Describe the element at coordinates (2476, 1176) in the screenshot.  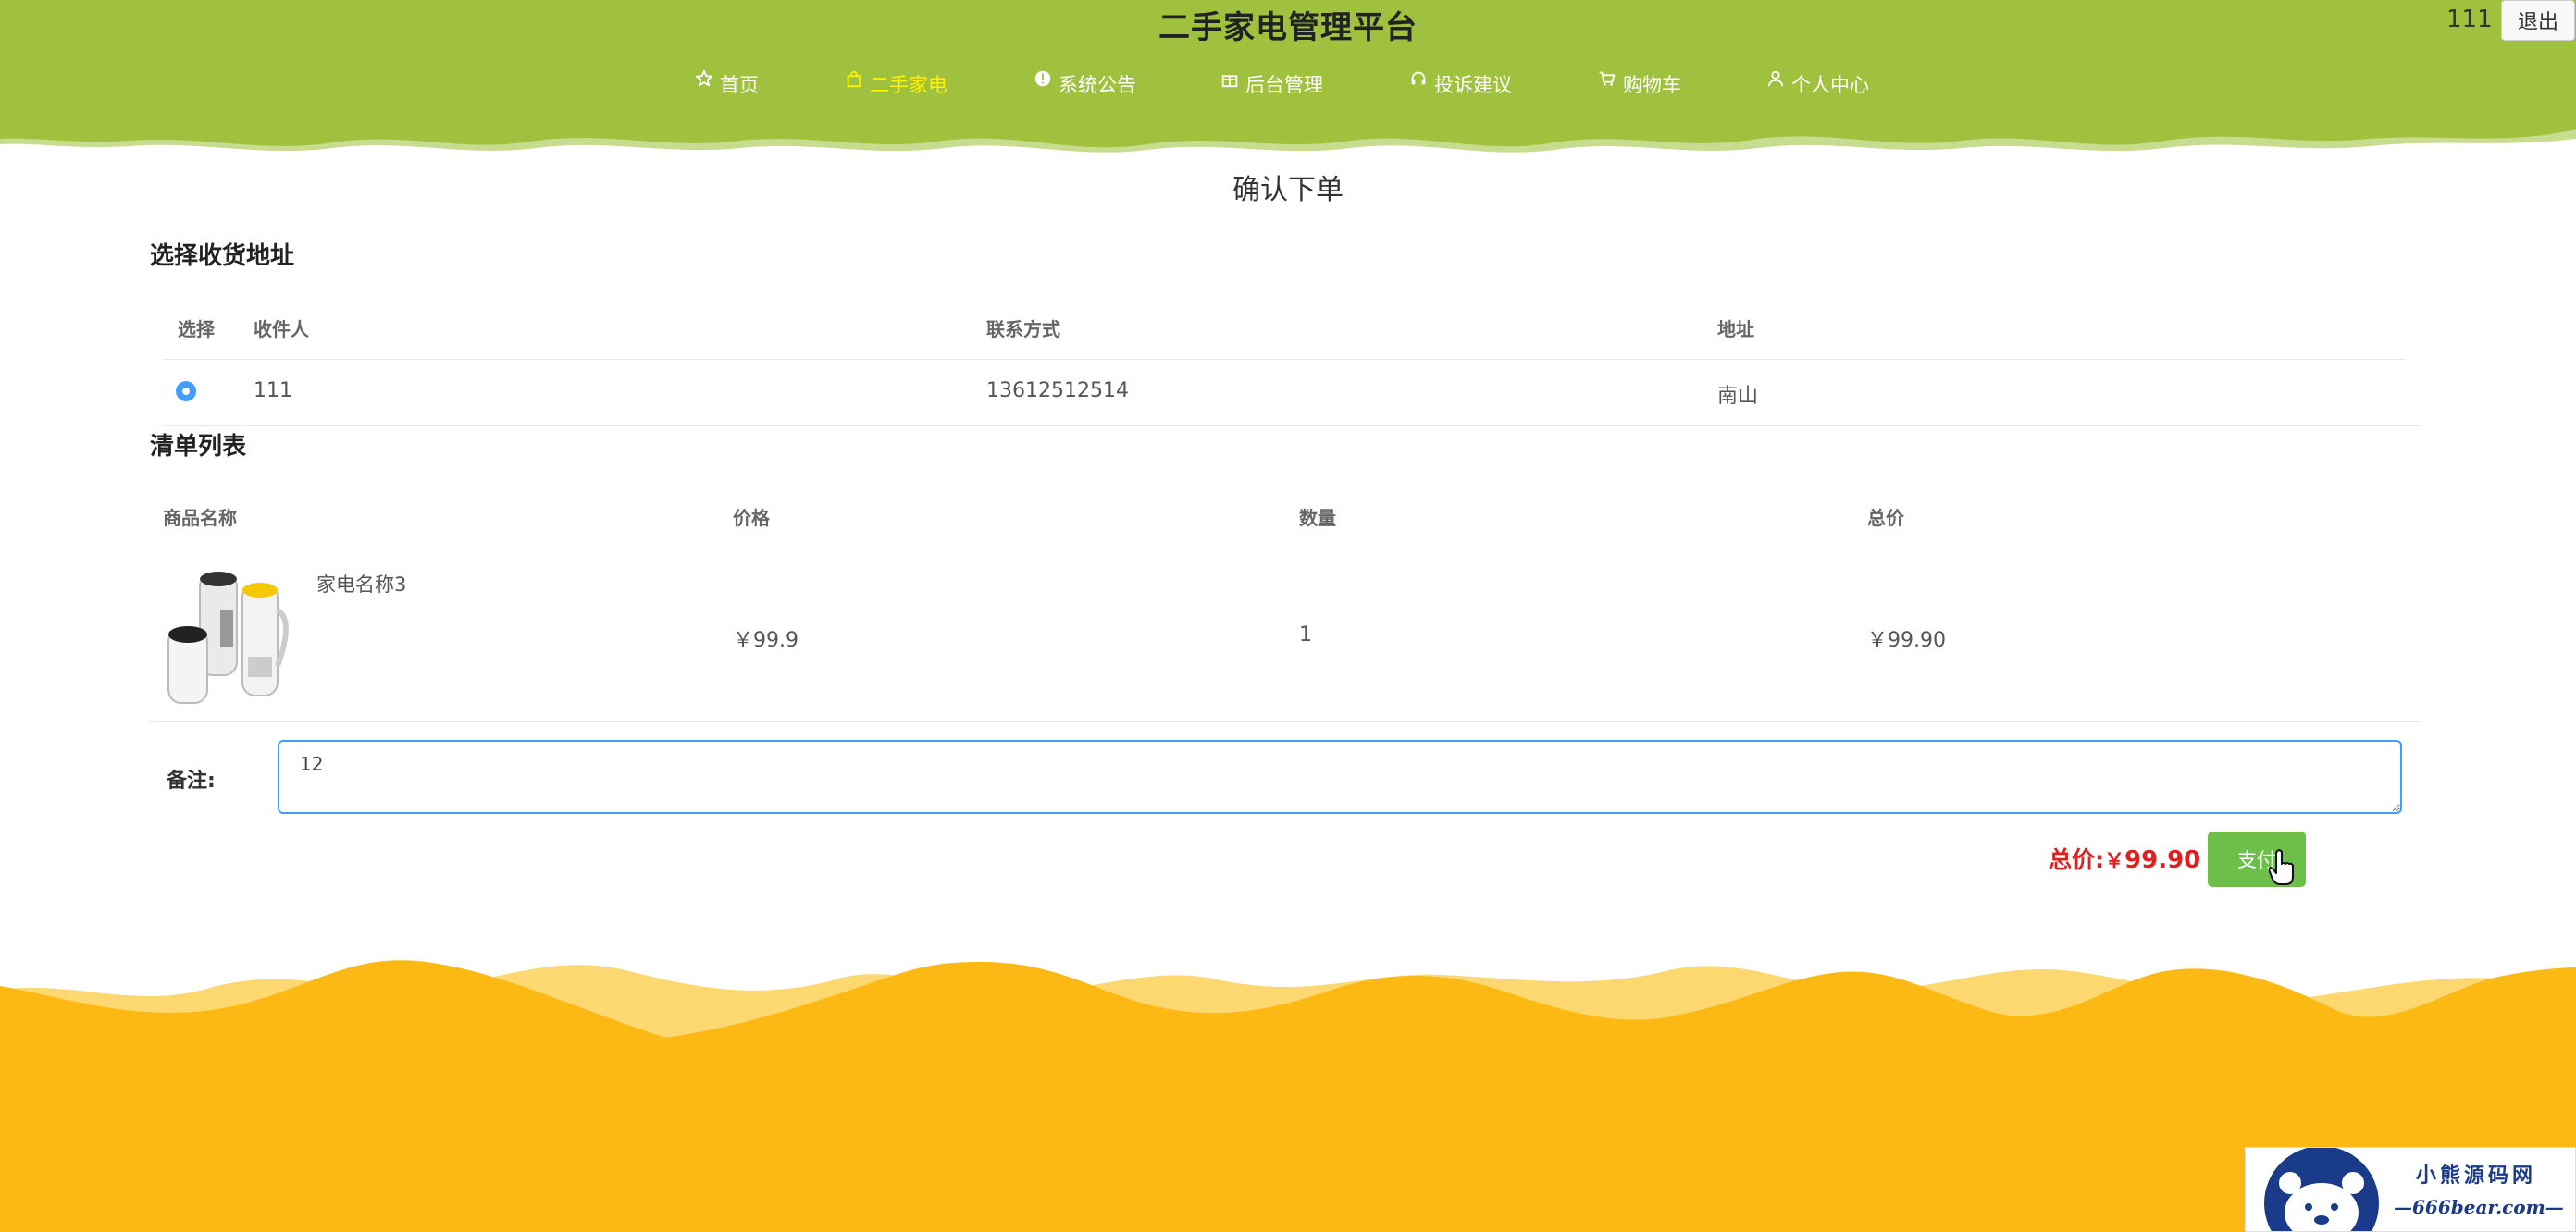
I see `watermark-title: 小熊源码网` at that location.